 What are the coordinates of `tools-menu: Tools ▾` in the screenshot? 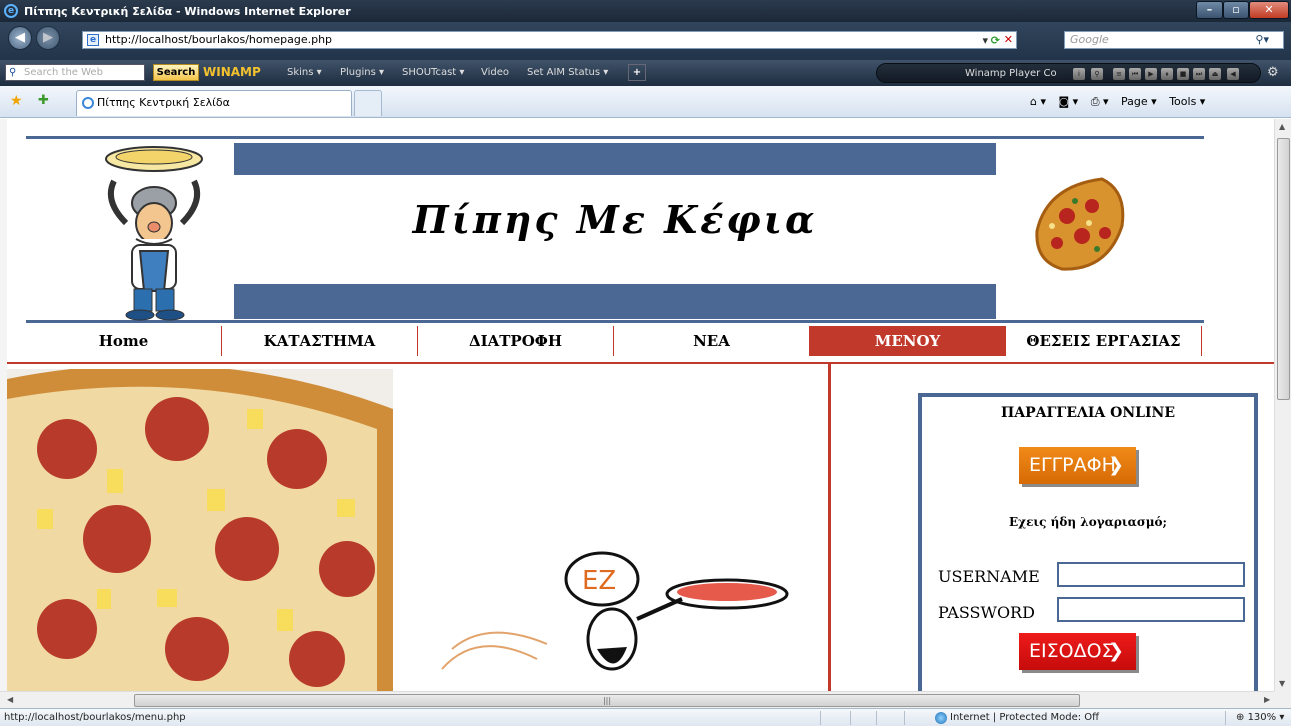 It's located at (1187, 101).